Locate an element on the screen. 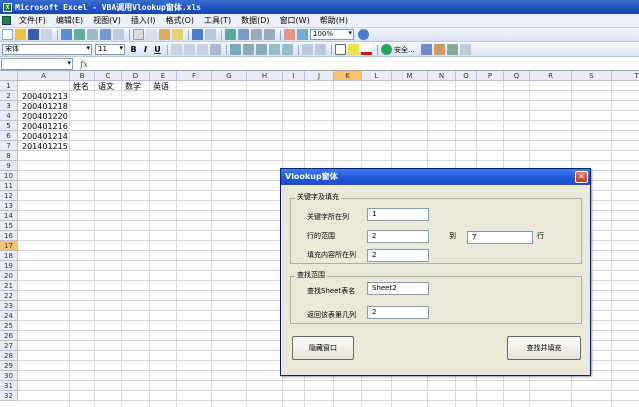 This screenshot has height=407, width=639. cell-a7: 201401215 is located at coordinates (44, 147).